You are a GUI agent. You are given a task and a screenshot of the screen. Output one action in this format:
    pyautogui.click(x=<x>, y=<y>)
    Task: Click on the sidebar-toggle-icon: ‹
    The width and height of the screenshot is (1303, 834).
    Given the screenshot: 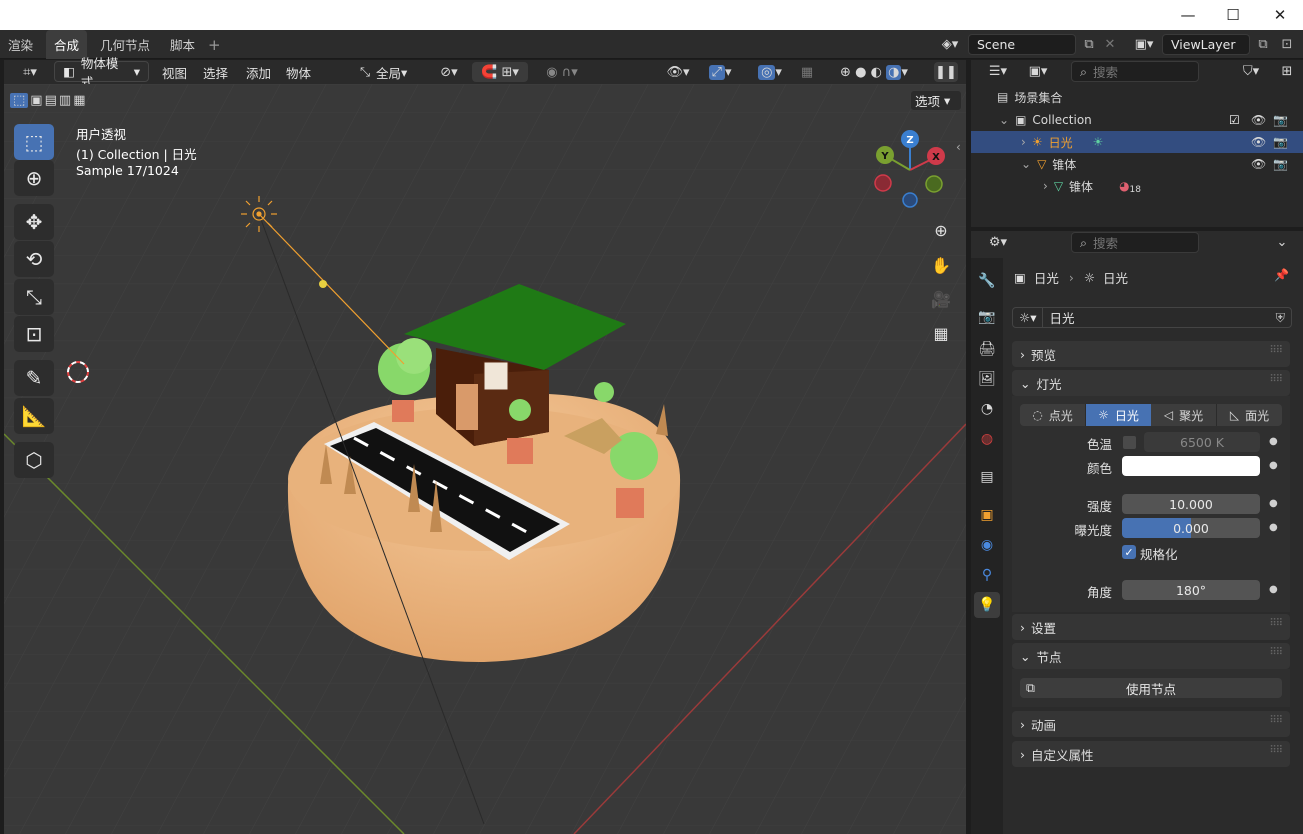 What is the action you would take?
    pyautogui.click(x=958, y=147)
    